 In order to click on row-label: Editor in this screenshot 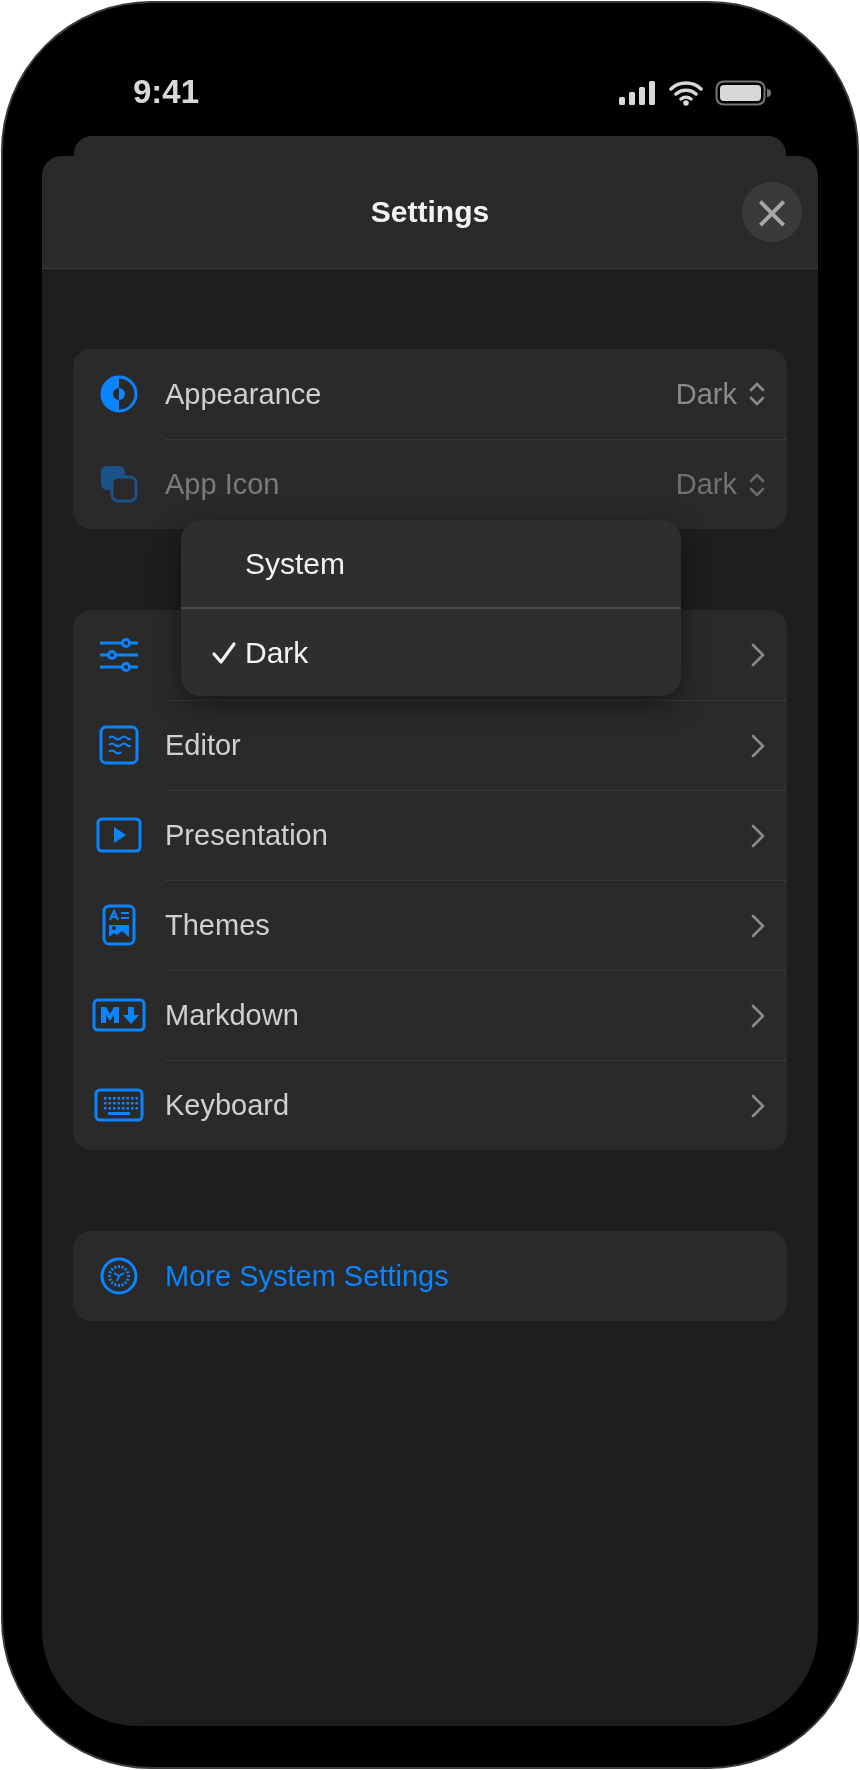, I will do `click(203, 745)`.